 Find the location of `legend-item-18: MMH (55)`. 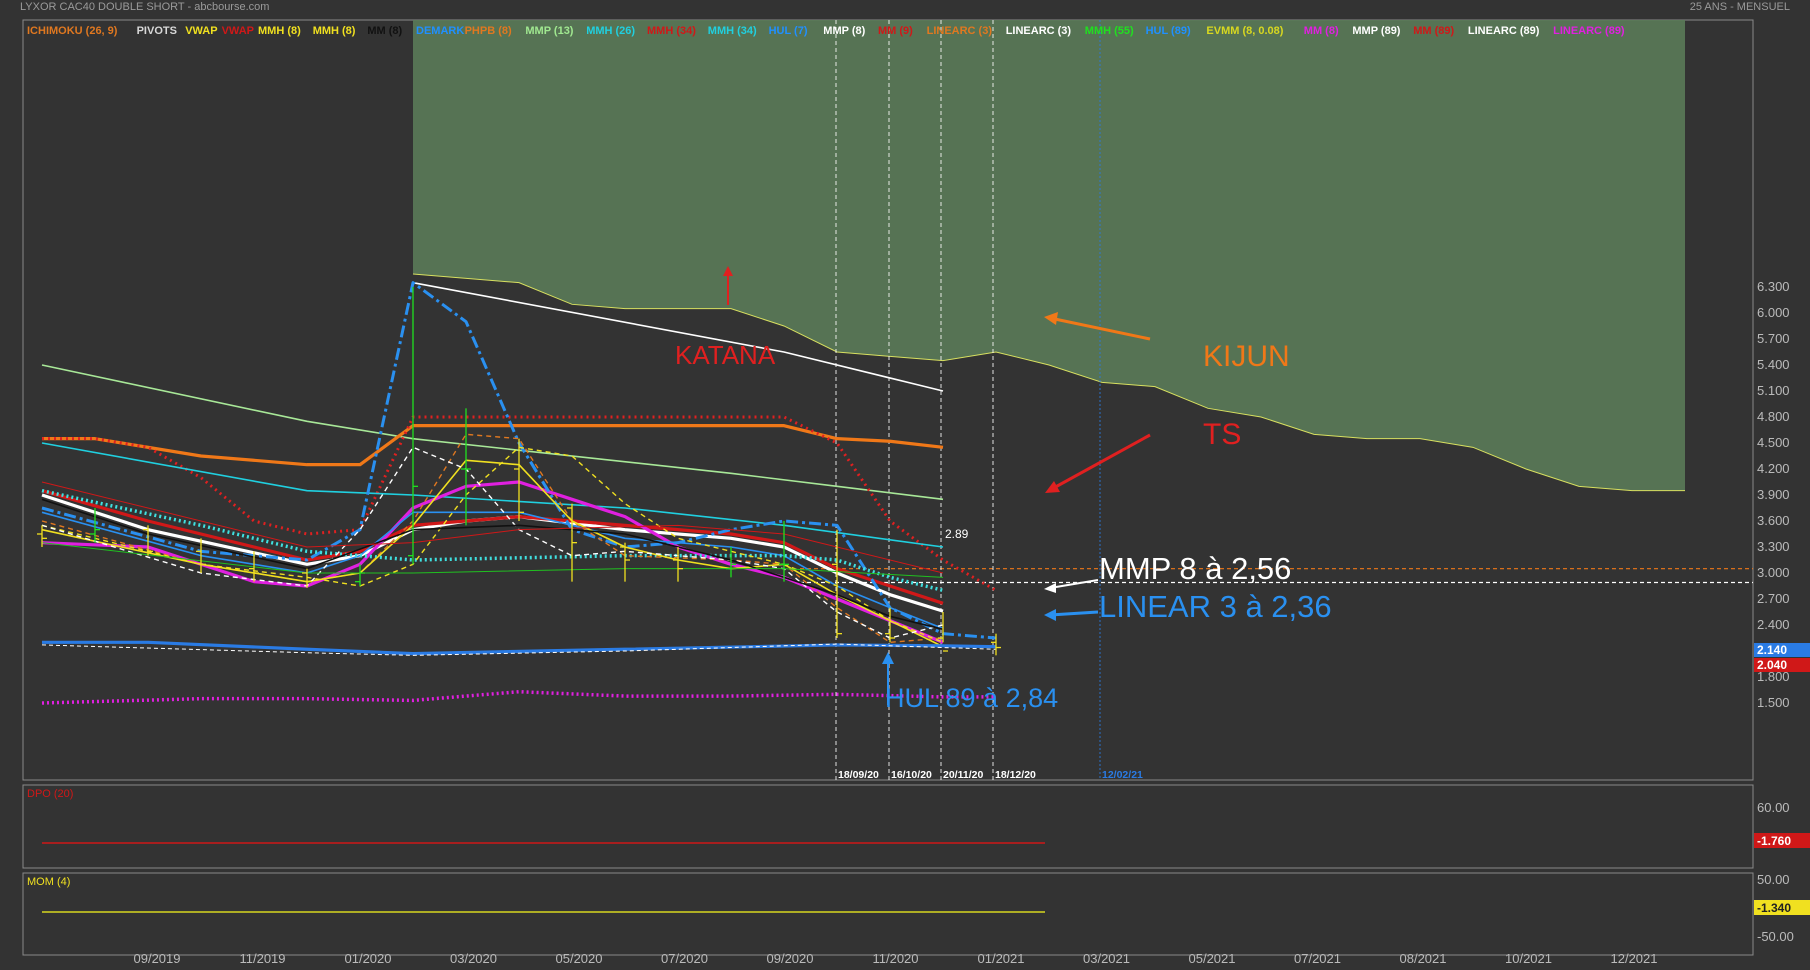

legend-item-18: MMH (55) is located at coordinates (1109, 31).